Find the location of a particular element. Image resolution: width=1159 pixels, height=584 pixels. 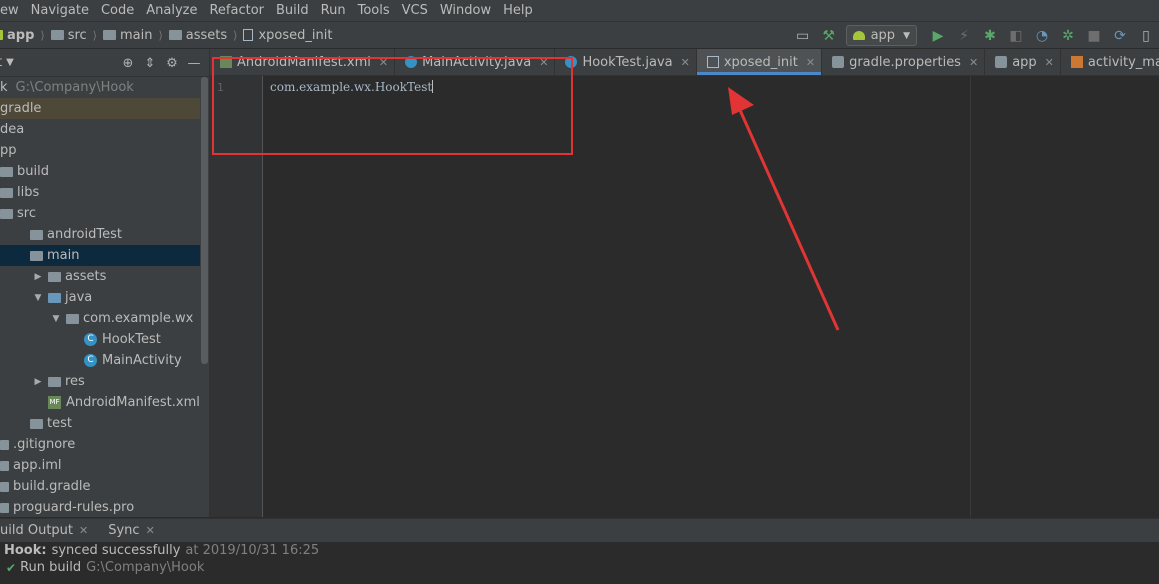

tree-item: androidTest is located at coordinates (100, 234).